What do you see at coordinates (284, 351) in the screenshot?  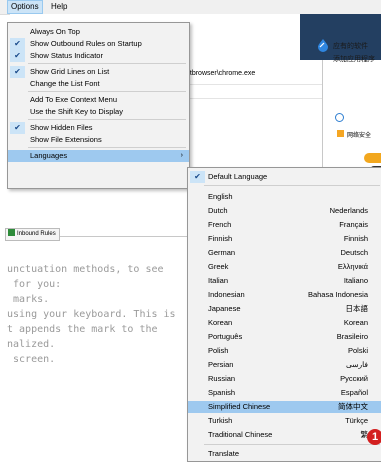 I see `language-item-polish: Polish Polski` at bounding box center [284, 351].